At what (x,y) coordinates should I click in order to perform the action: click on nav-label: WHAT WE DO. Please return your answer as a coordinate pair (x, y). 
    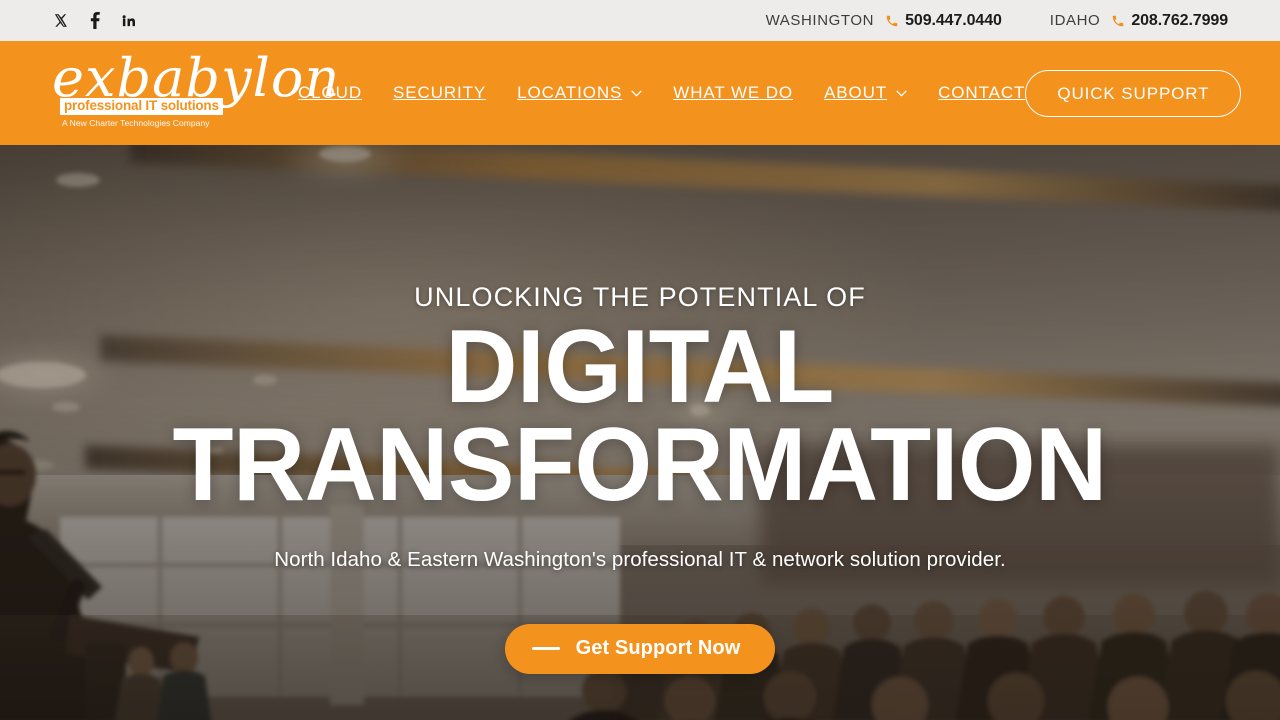
    Looking at the image, I should click on (733, 92).